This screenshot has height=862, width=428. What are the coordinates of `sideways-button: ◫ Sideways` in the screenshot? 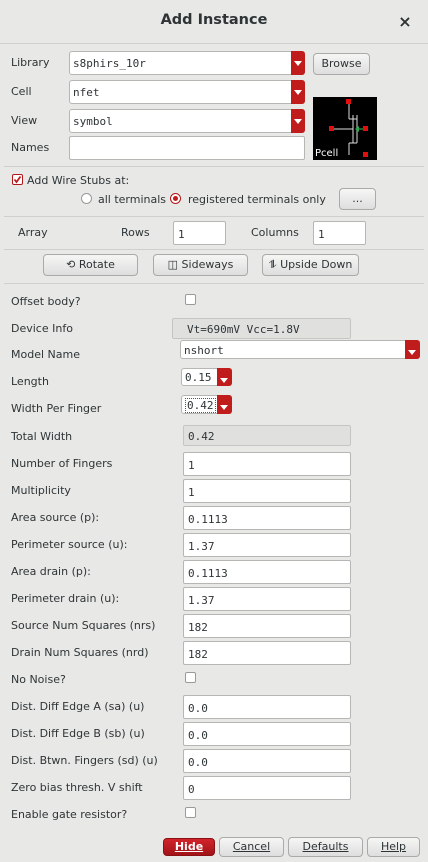 It's located at (200, 265).